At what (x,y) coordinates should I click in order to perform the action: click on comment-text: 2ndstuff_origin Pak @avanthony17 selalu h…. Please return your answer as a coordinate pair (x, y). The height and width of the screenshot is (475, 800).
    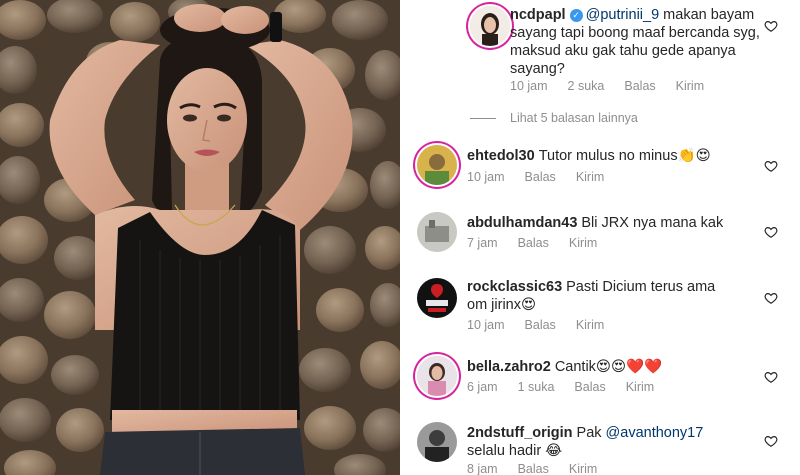
    Looking at the image, I should click on (599, 442).